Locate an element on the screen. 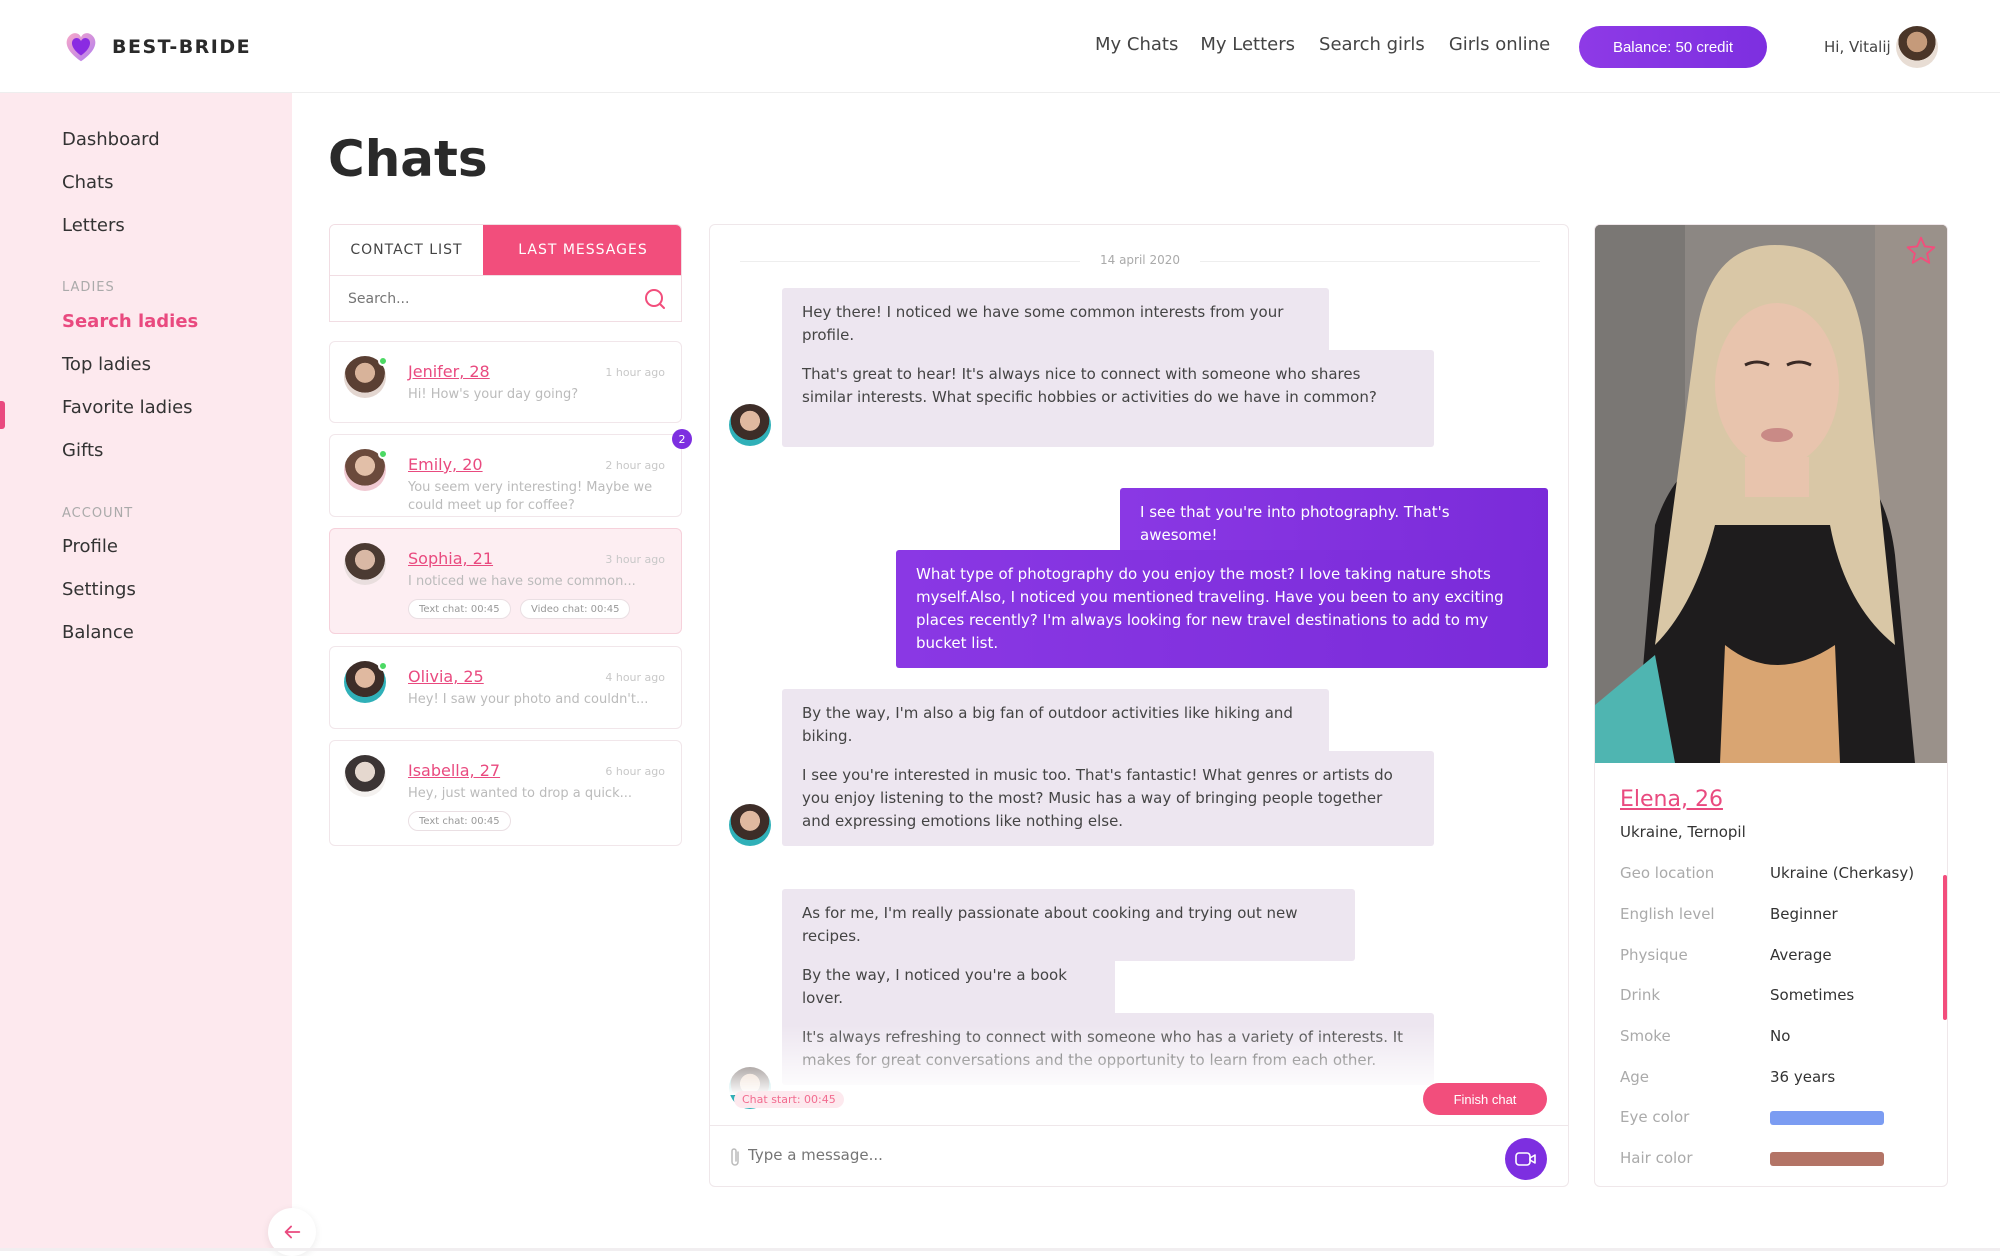 The image size is (2000, 1256). brand-name: BEST-BRIDE is located at coordinates (182, 47).